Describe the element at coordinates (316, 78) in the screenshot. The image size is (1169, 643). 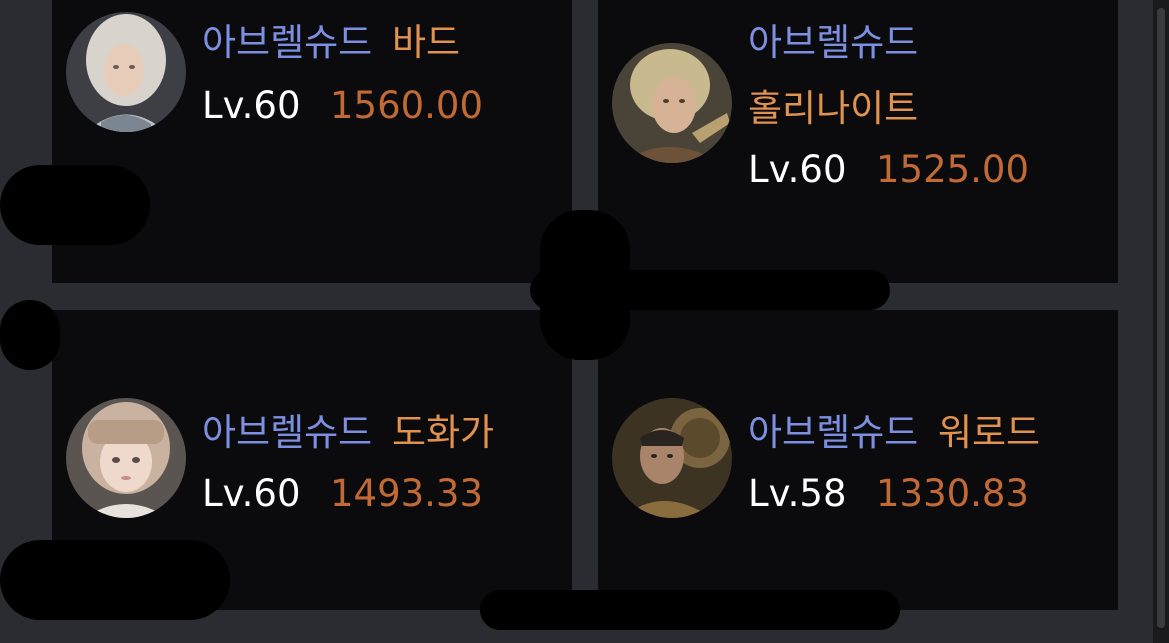
I see `character-card: 아브렐슈드 바드 Lv.60 1560.00` at that location.